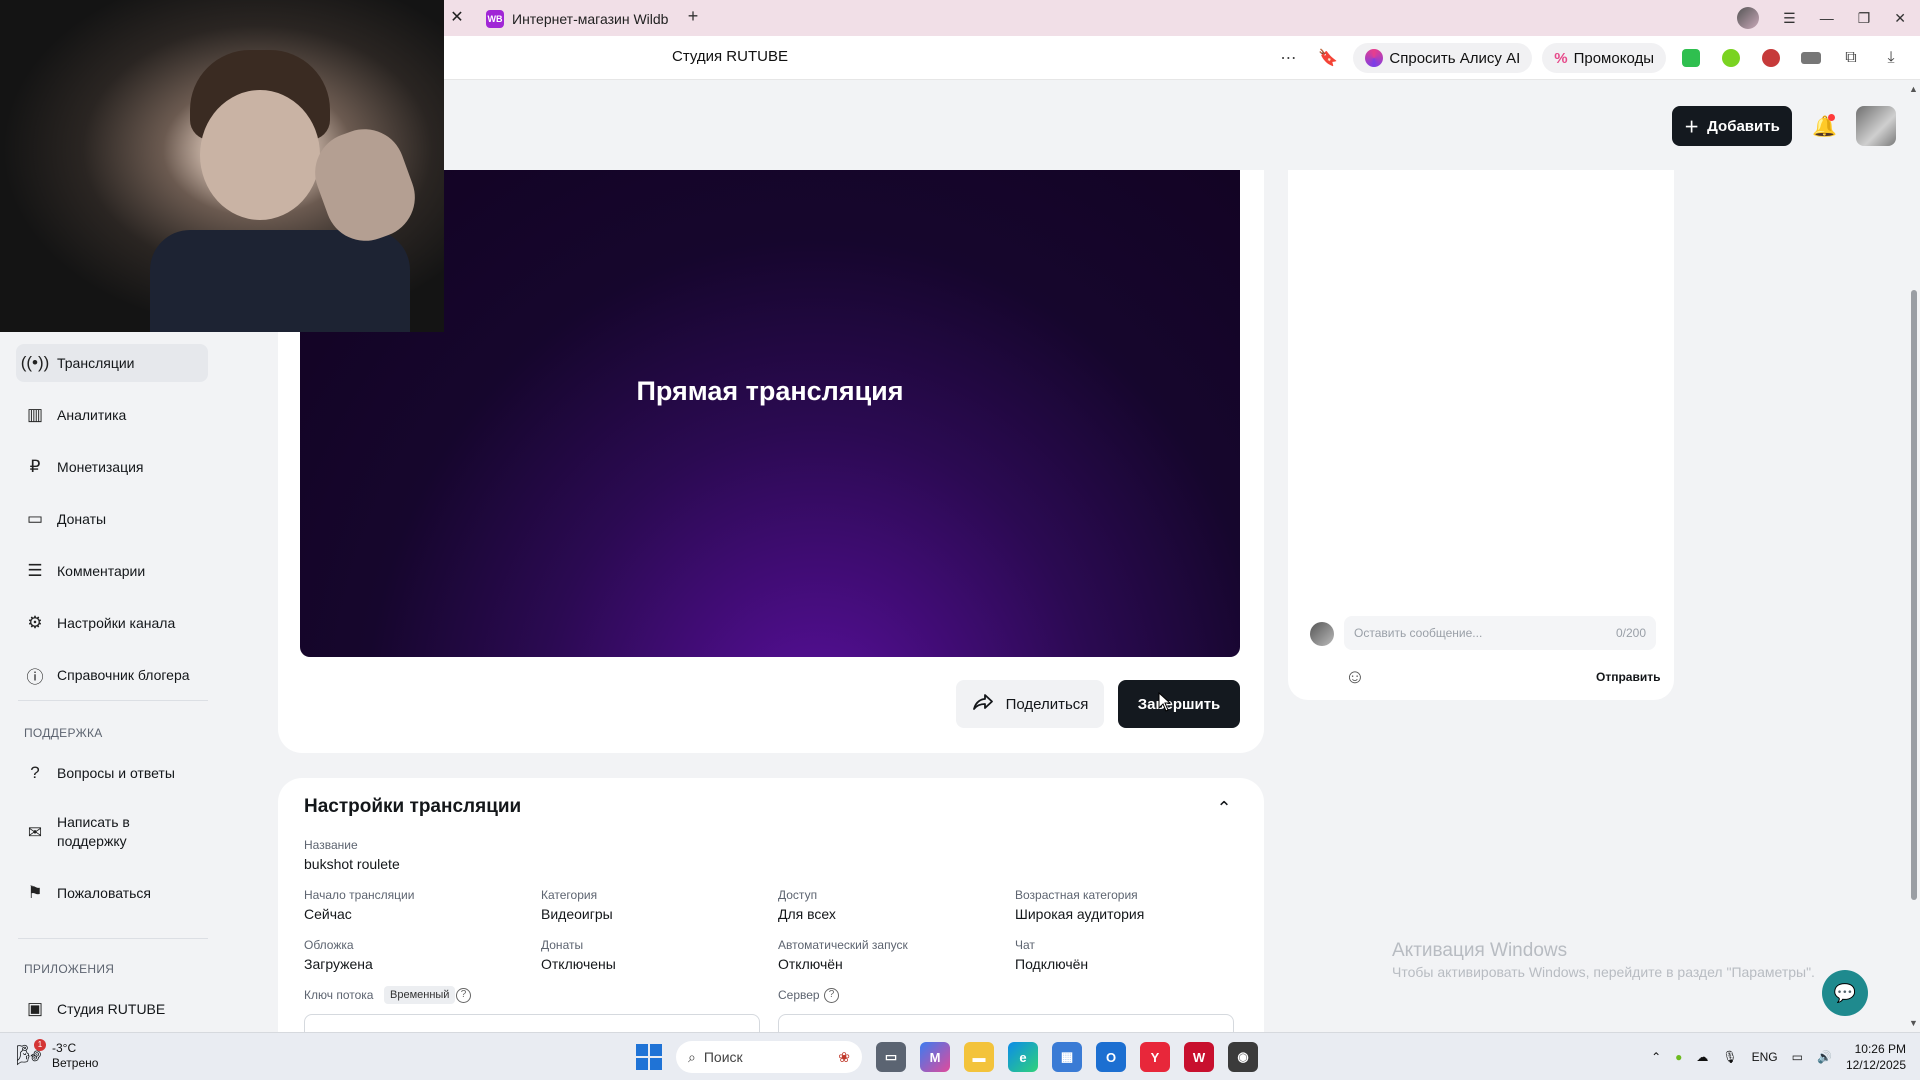  I want to click on menu-icon: ☰, so click(1789, 18).